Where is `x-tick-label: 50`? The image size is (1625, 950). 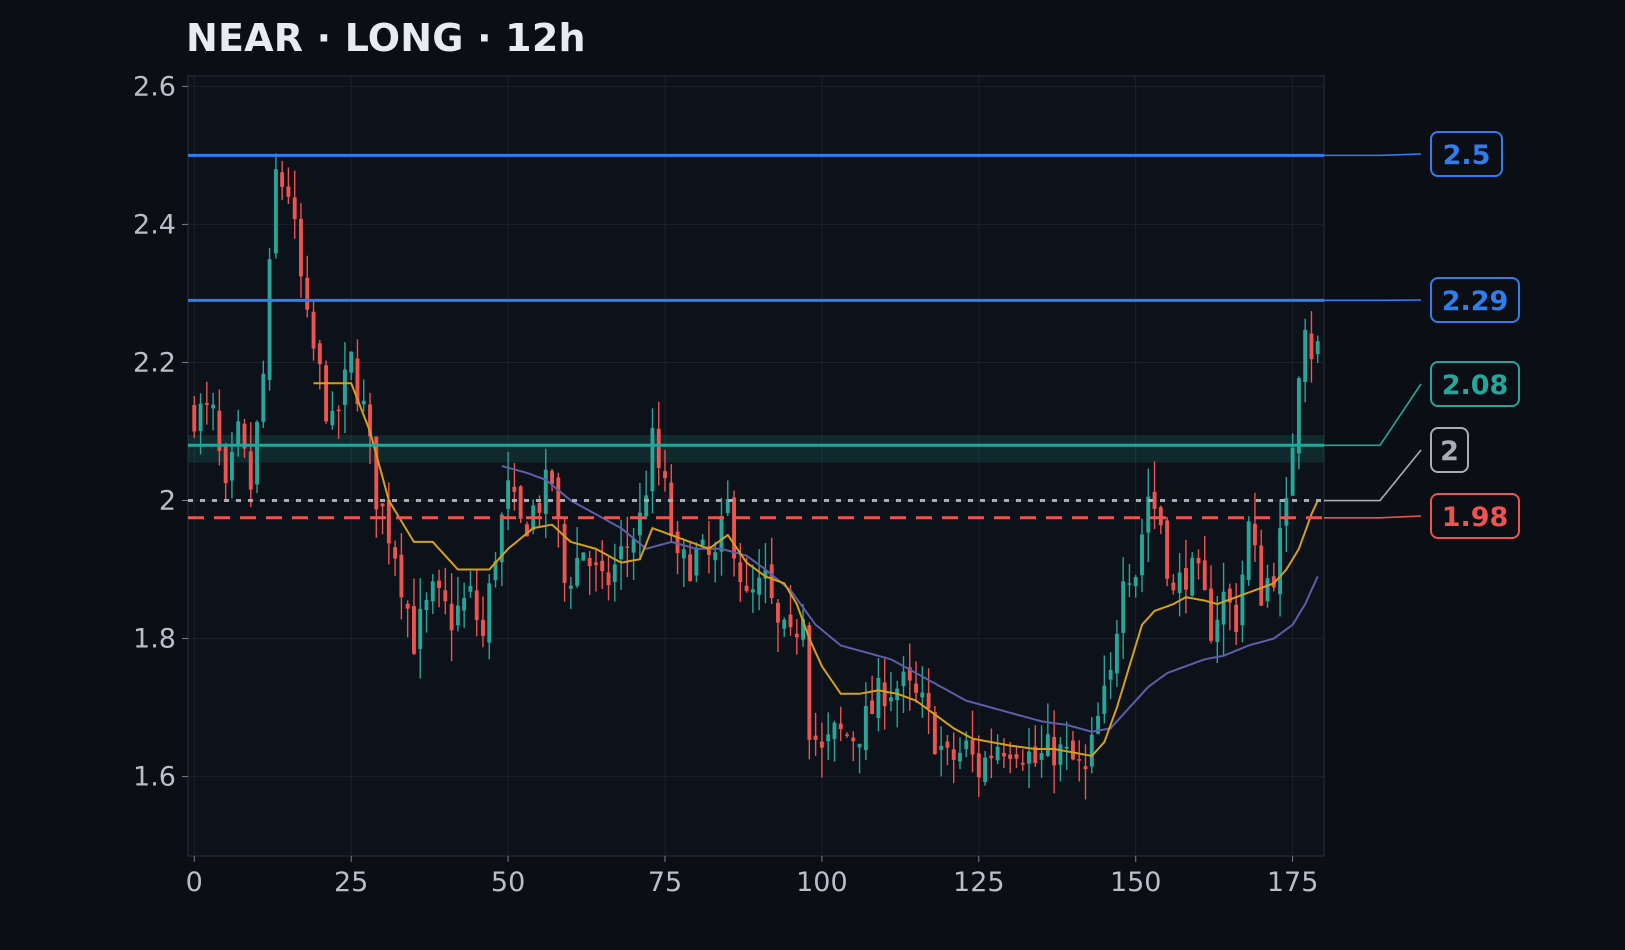
x-tick-label: 50 is located at coordinates (508, 882).